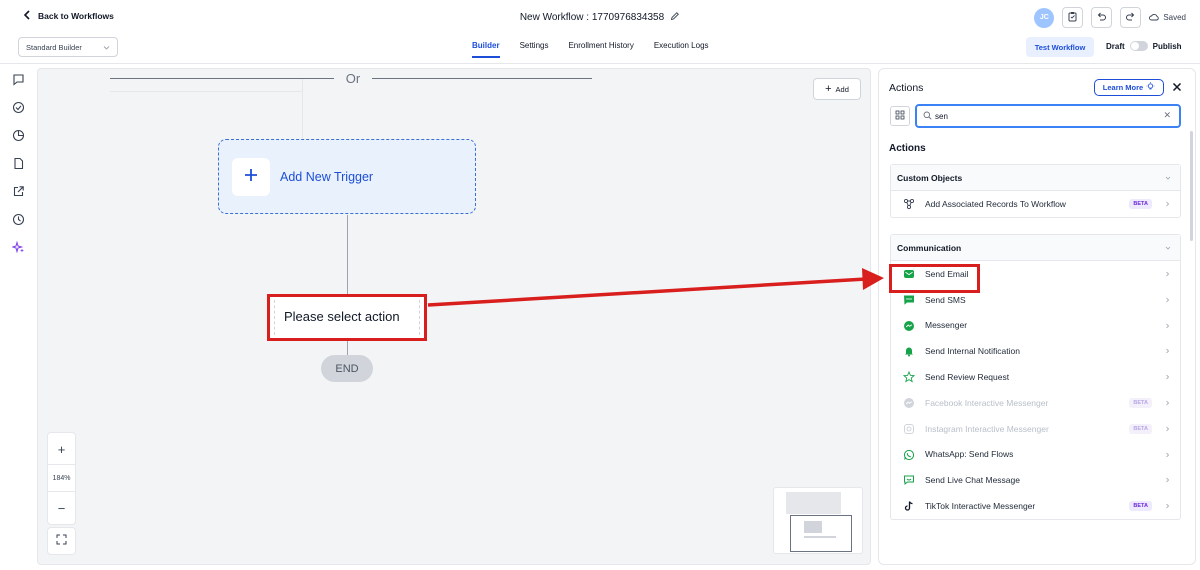 Image resolution: width=1200 pixels, height=570 pixels. What do you see at coordinates (821, 533) in the screenshot?
I see `minimap-viewport` at bounding box center [821, 533].